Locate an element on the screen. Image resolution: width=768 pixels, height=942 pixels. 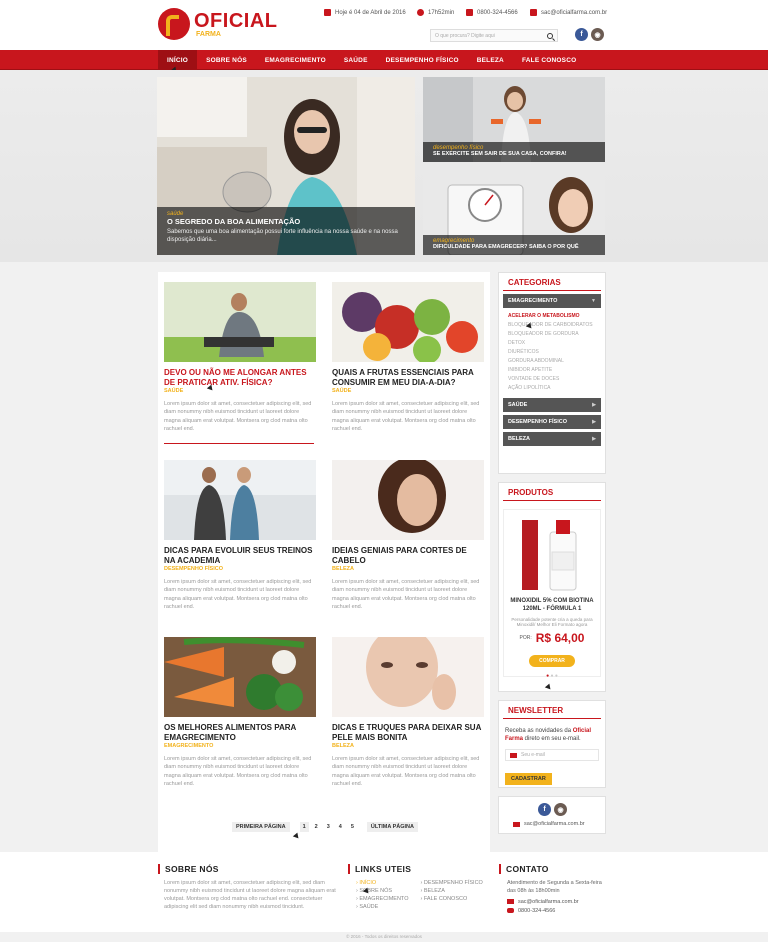
subcategory-item: INIBIDOR APETITE is located at coordinates (554, 369).